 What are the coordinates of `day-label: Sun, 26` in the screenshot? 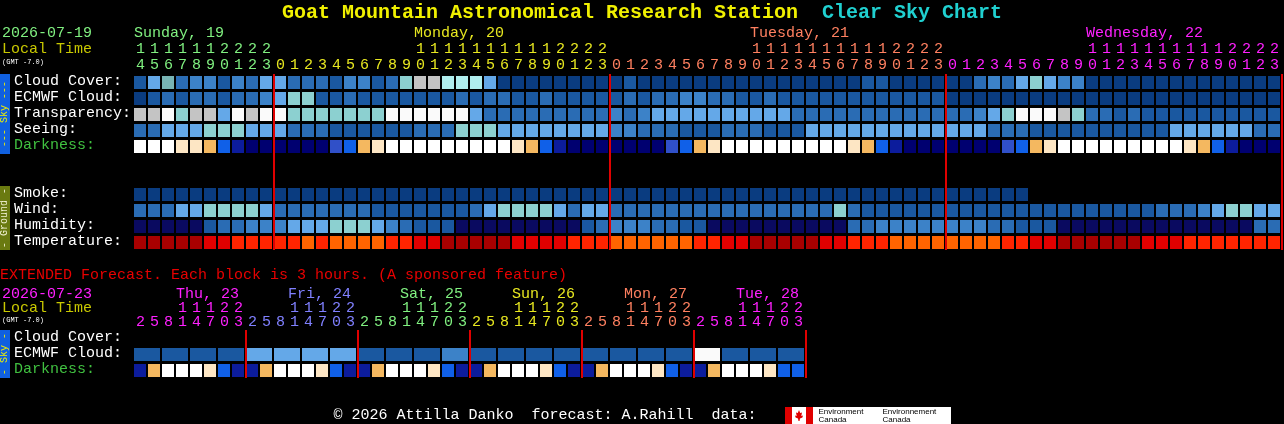 It's located at (543, 295).